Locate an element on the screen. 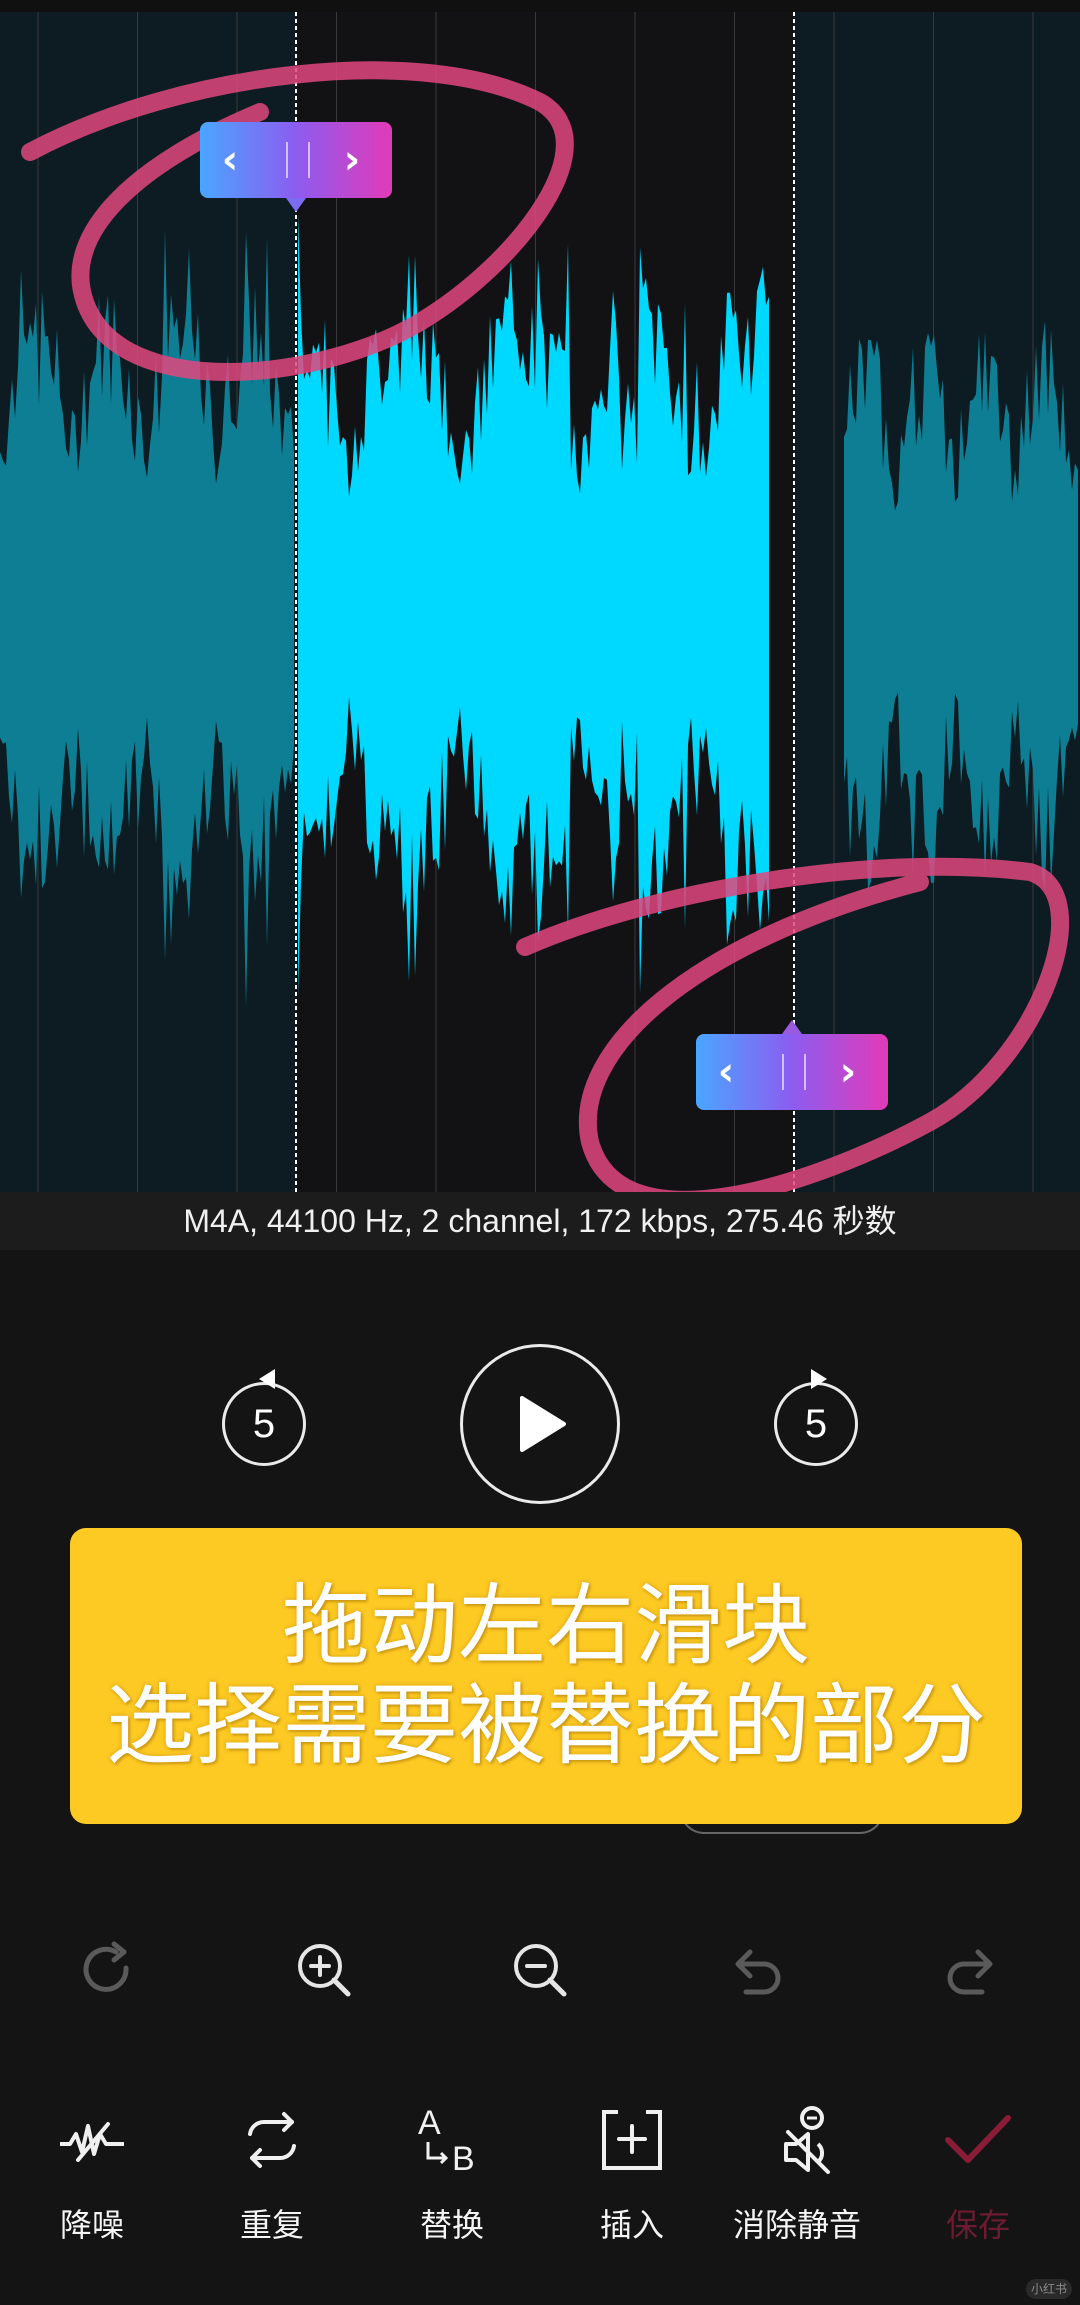 This screenshot has width=1080, height=2305. rewind-5s-button: 5 is located at coordinates (264, 1417).